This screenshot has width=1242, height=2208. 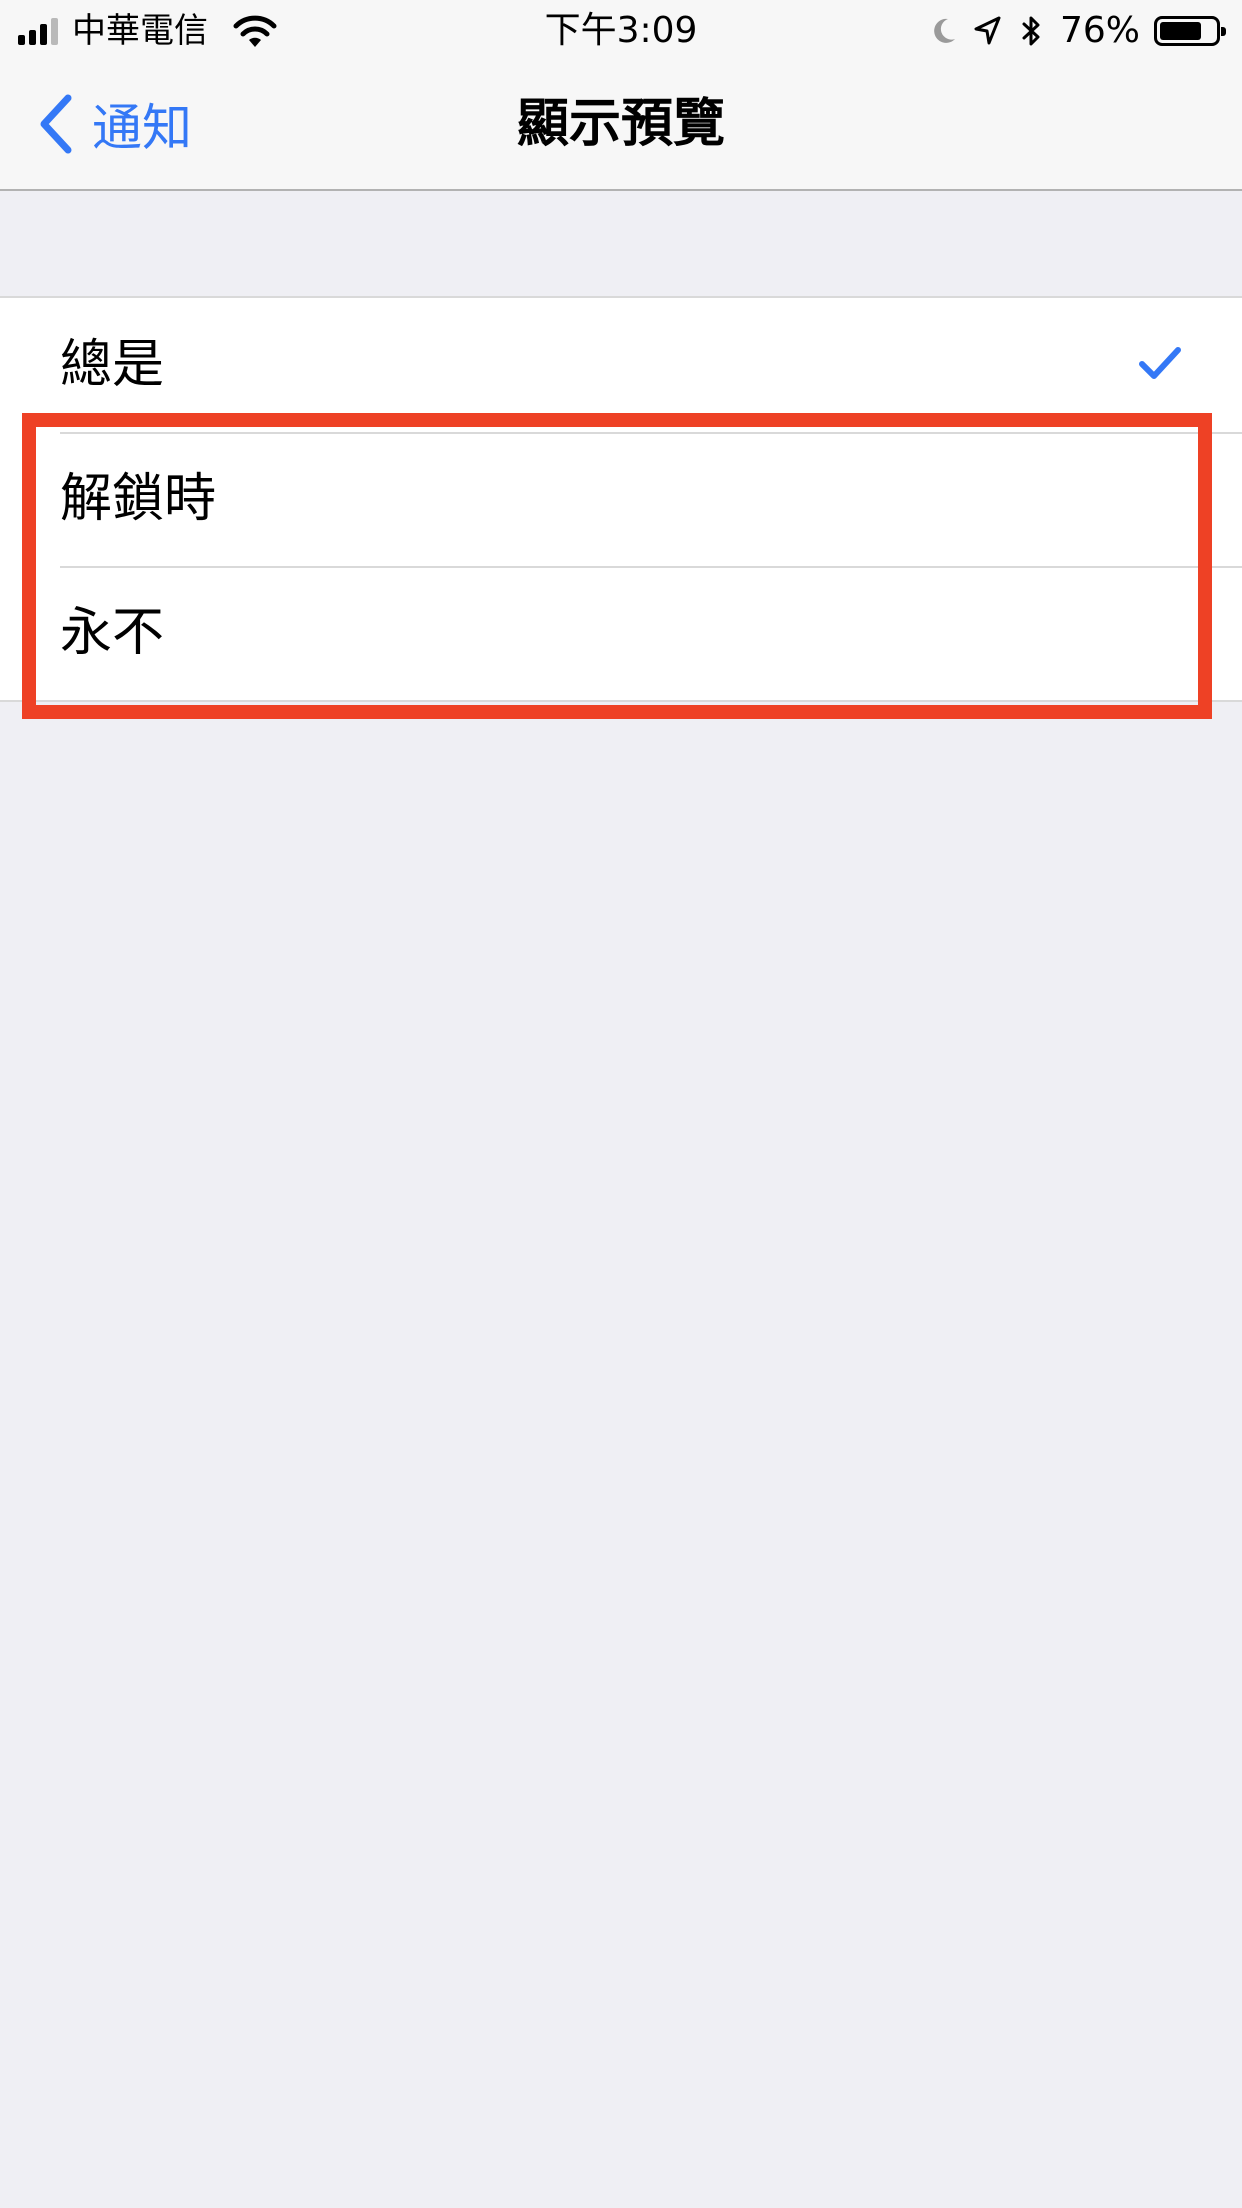 I want to click on option-label: 解鎖時, so click(x=138, y=499).